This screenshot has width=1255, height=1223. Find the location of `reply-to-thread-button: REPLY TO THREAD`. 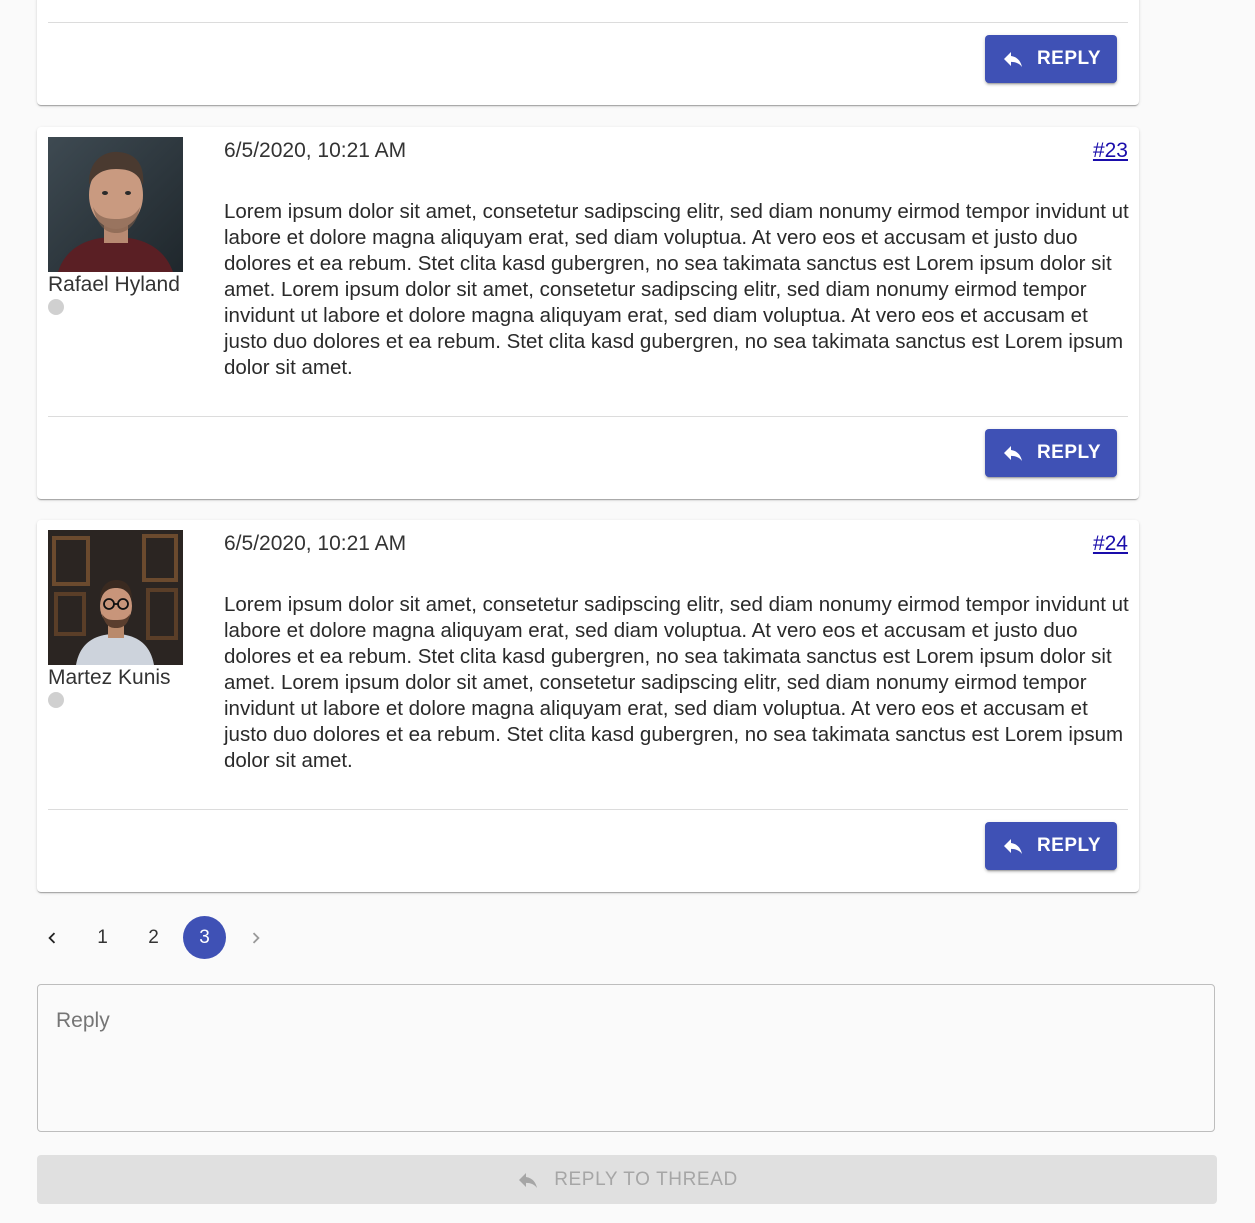

reply-to-thread-button: REPLY TO THREAD is located at coordinates (627, 1179).